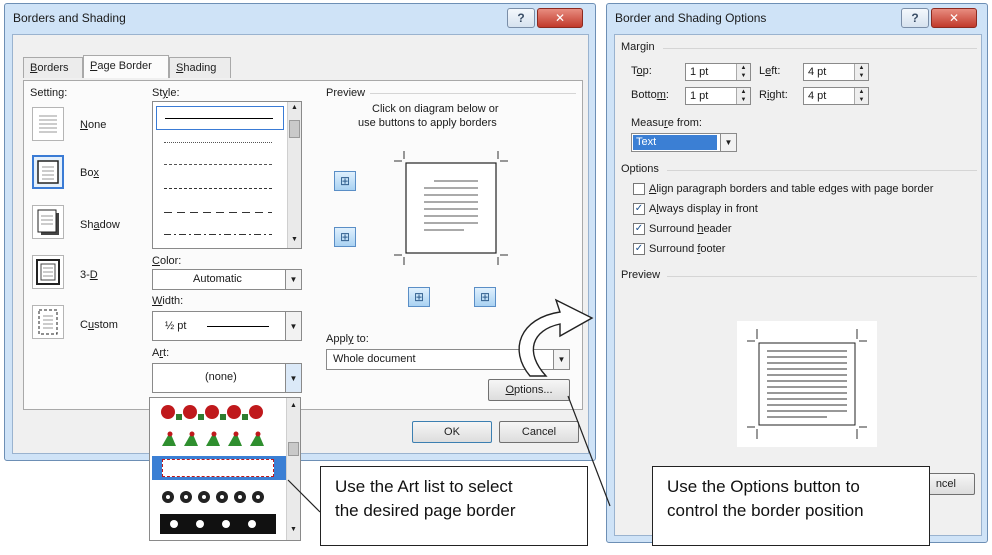 Image resolution: width=992 pixels, height=555 pixels. Describe the element at coordinates (93, 125) in the screenshot. I see `setting-none-label: None` at that location.